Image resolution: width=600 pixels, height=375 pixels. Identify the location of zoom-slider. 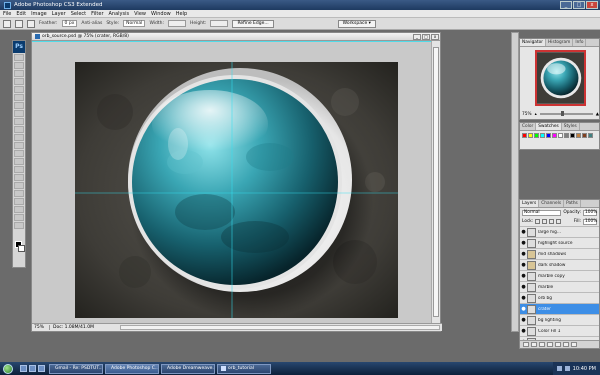
(566, 113).